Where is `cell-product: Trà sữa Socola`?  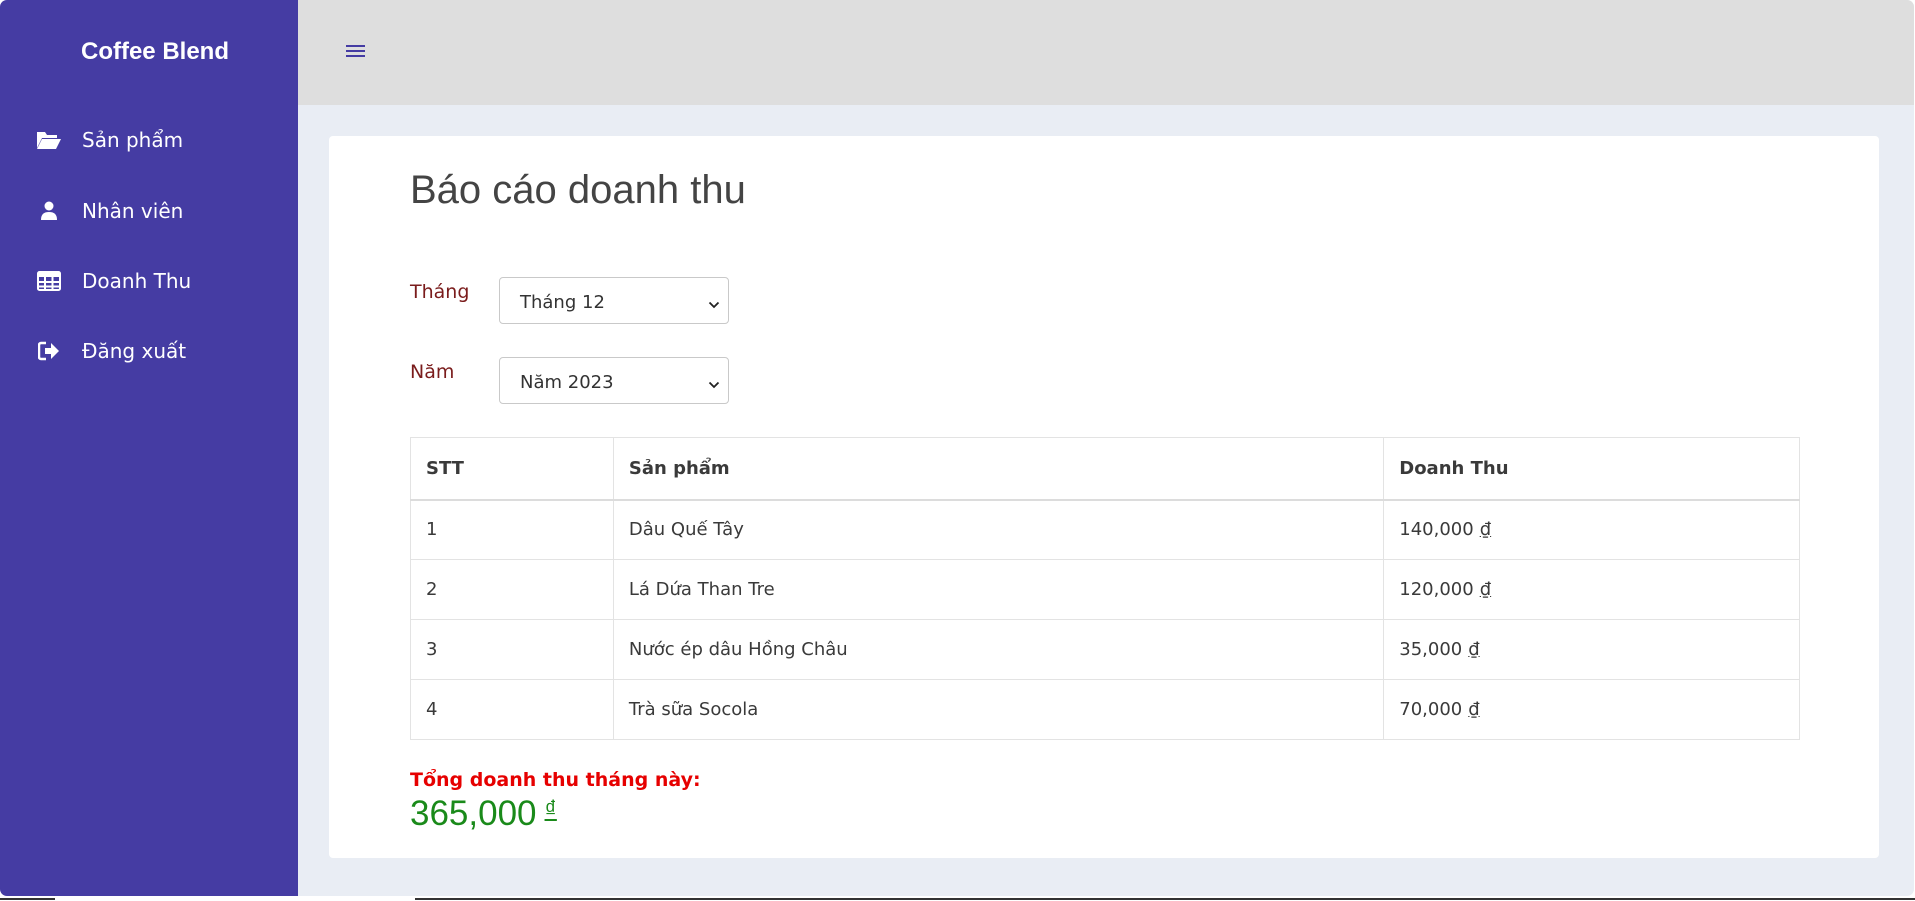
cell-product: Trà sữa Socola is located at coordinates (998, 709).